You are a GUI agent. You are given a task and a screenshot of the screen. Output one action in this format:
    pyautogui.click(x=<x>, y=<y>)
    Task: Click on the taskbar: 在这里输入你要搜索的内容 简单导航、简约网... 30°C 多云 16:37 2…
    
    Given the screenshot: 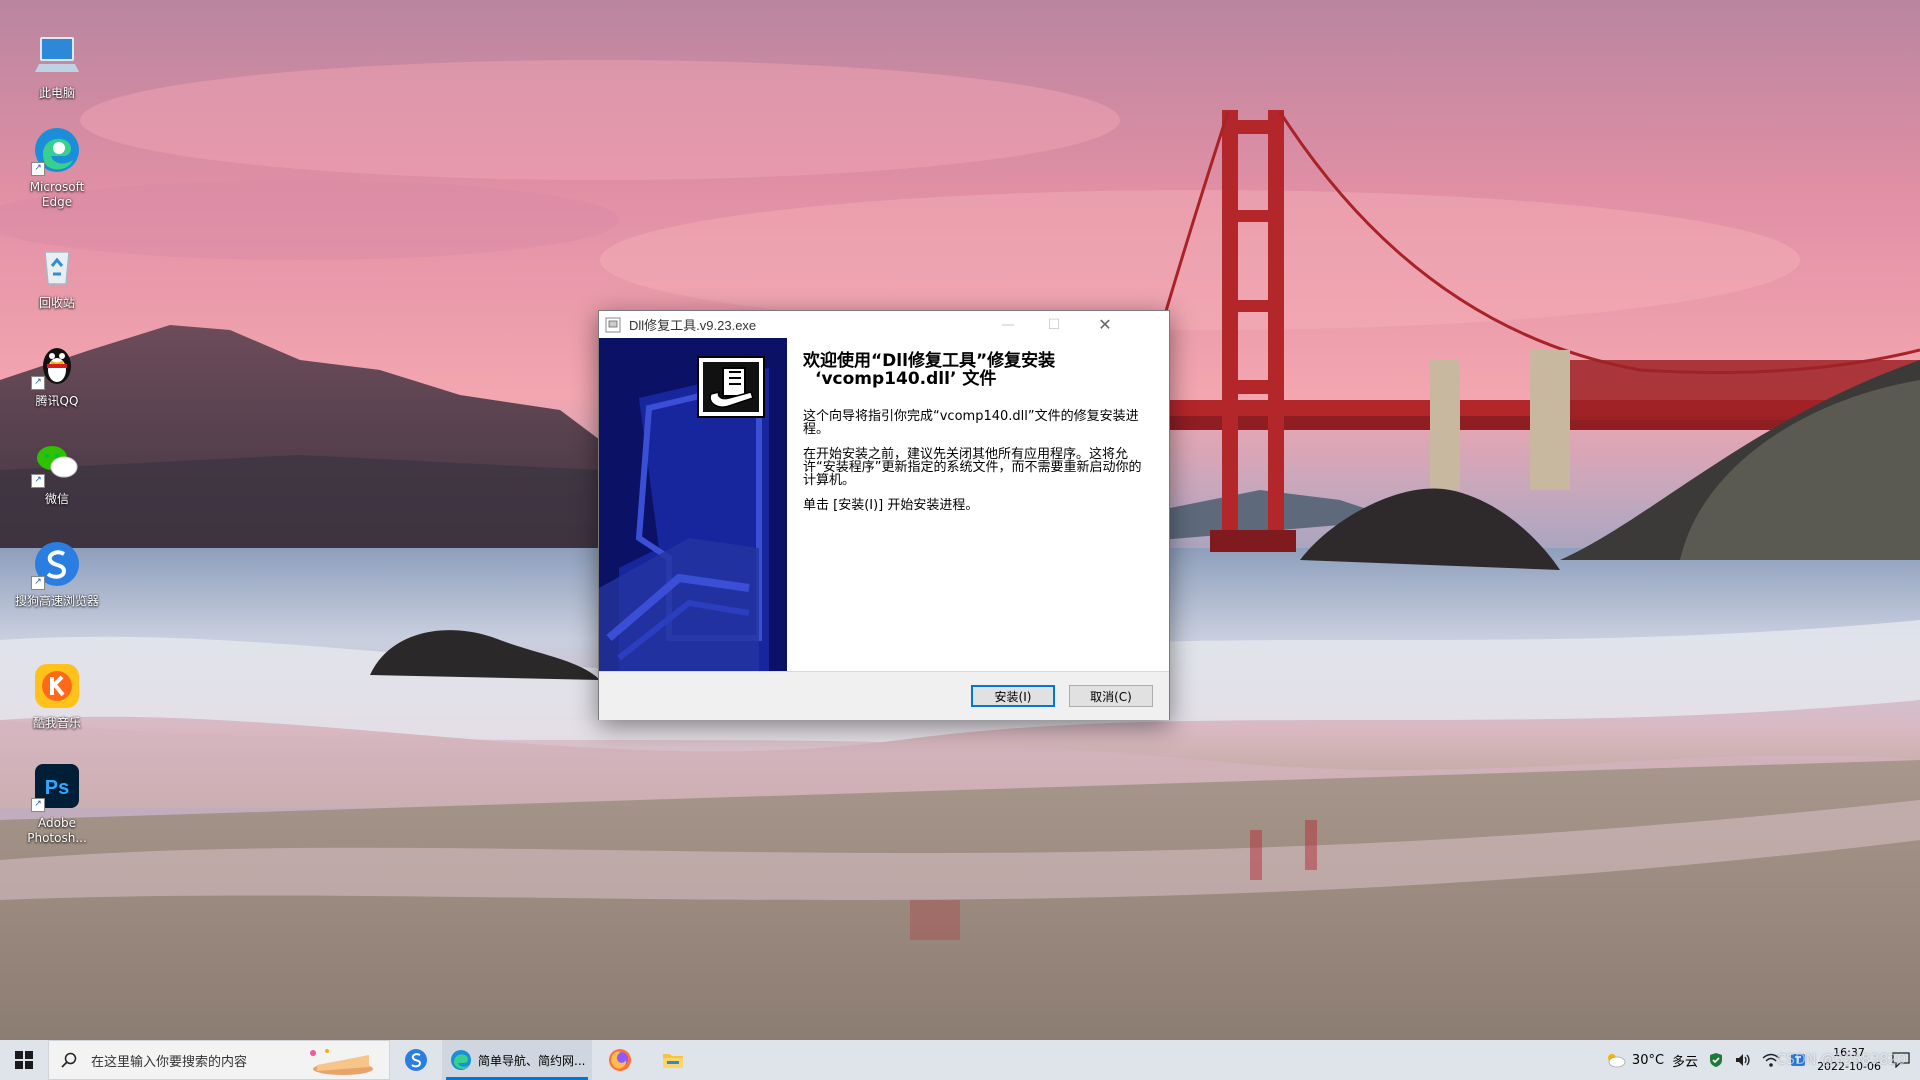 What is the action you would take?
    pyautogui.click(x=960, y=1060)
    